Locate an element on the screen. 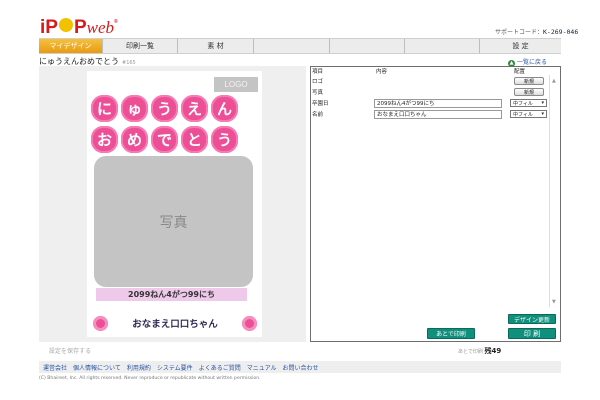 The image size is (600, 400). title-row-2: お め で と う is located at coordinates (164, 139).